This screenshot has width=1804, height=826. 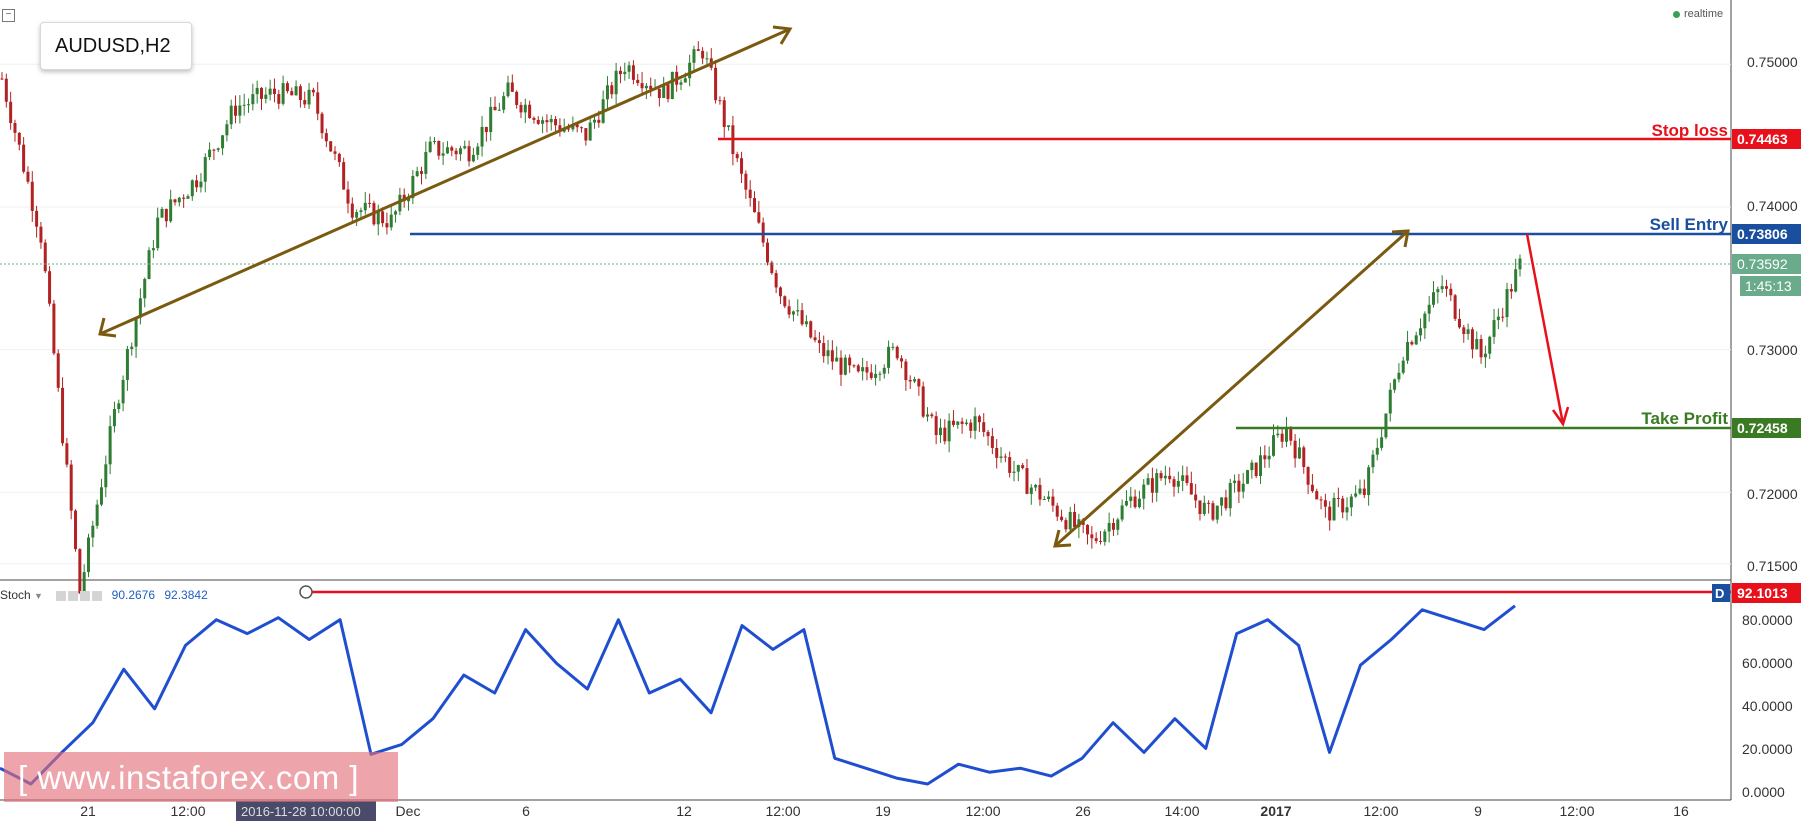 What do you see at coordinates (1763, 792) in the screenshot?
I see `stoch-tick-4: 0.0000` at bounding box center [1763, 792].